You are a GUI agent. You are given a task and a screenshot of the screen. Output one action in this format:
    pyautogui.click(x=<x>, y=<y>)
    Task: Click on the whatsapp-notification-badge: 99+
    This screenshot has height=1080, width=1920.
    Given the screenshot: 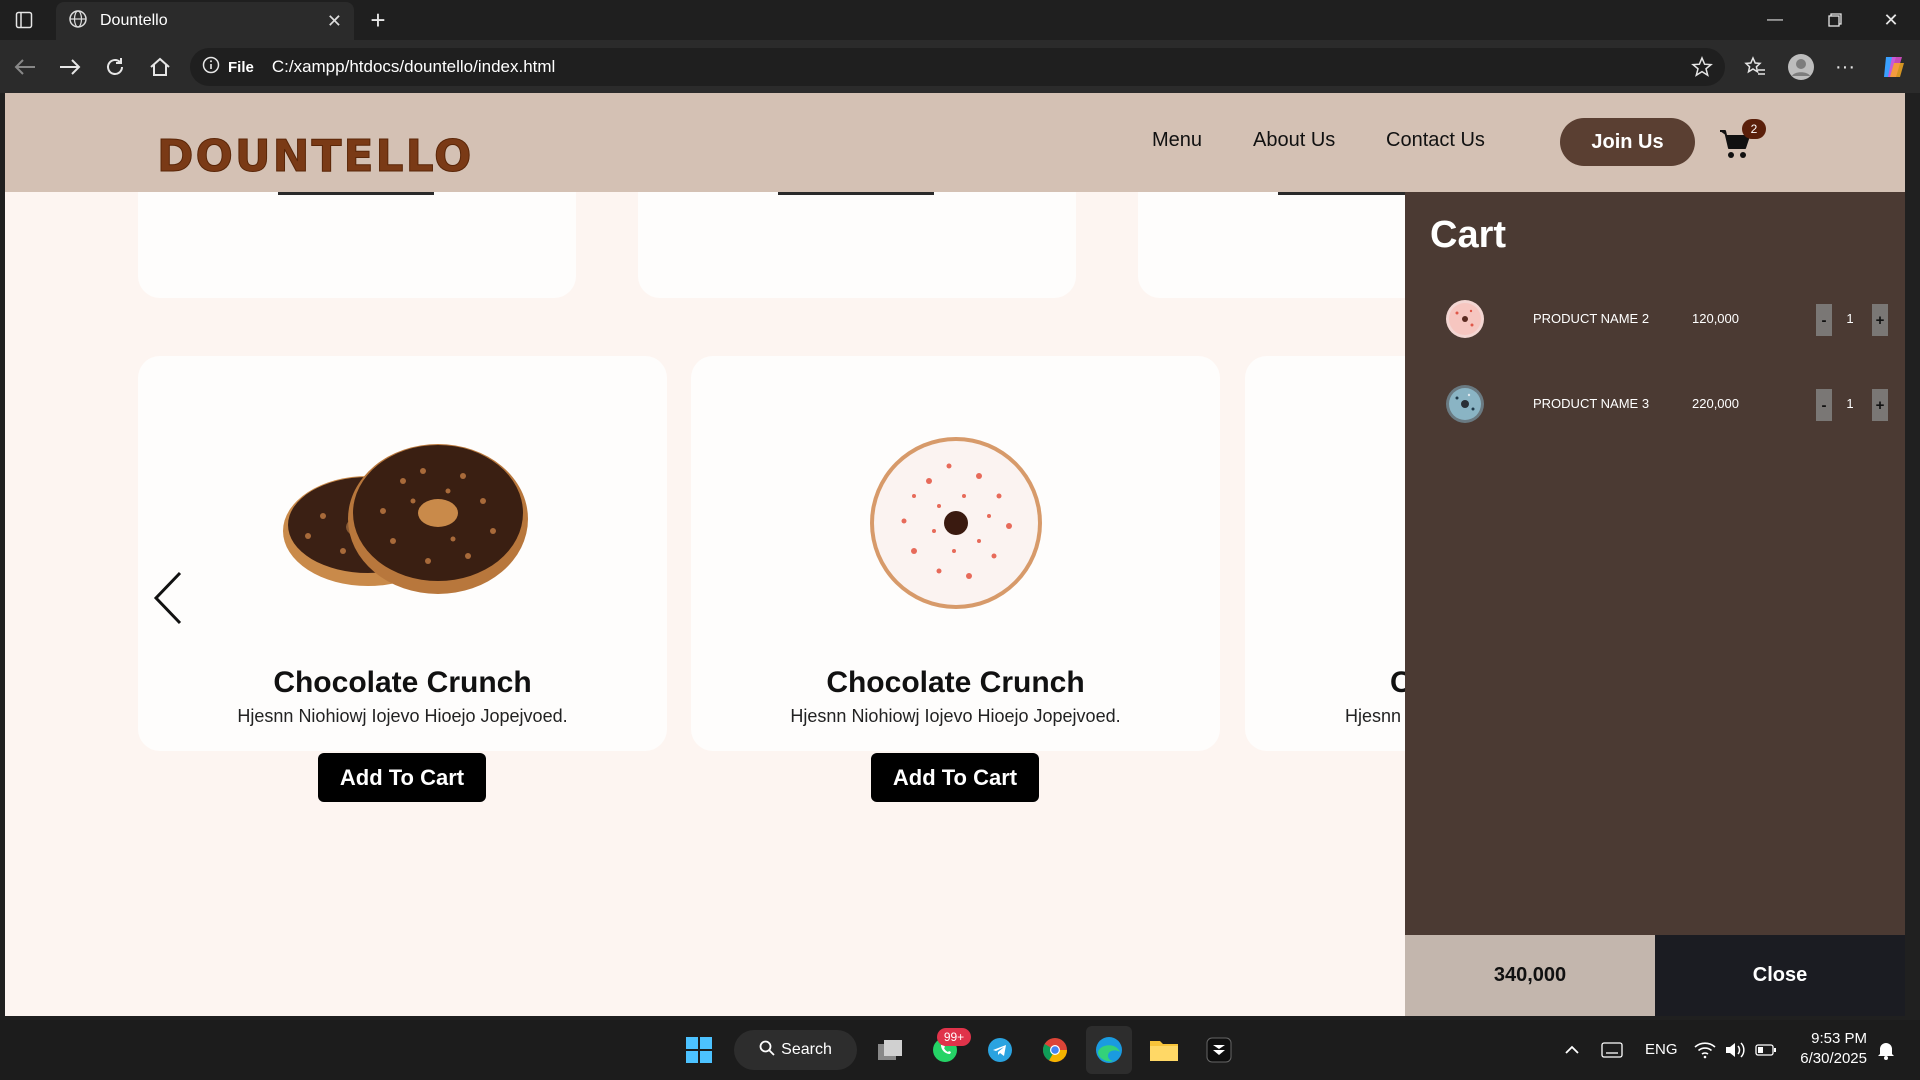 What is the action you would take?
    pyautogui.click(x=954, y=1037)
    